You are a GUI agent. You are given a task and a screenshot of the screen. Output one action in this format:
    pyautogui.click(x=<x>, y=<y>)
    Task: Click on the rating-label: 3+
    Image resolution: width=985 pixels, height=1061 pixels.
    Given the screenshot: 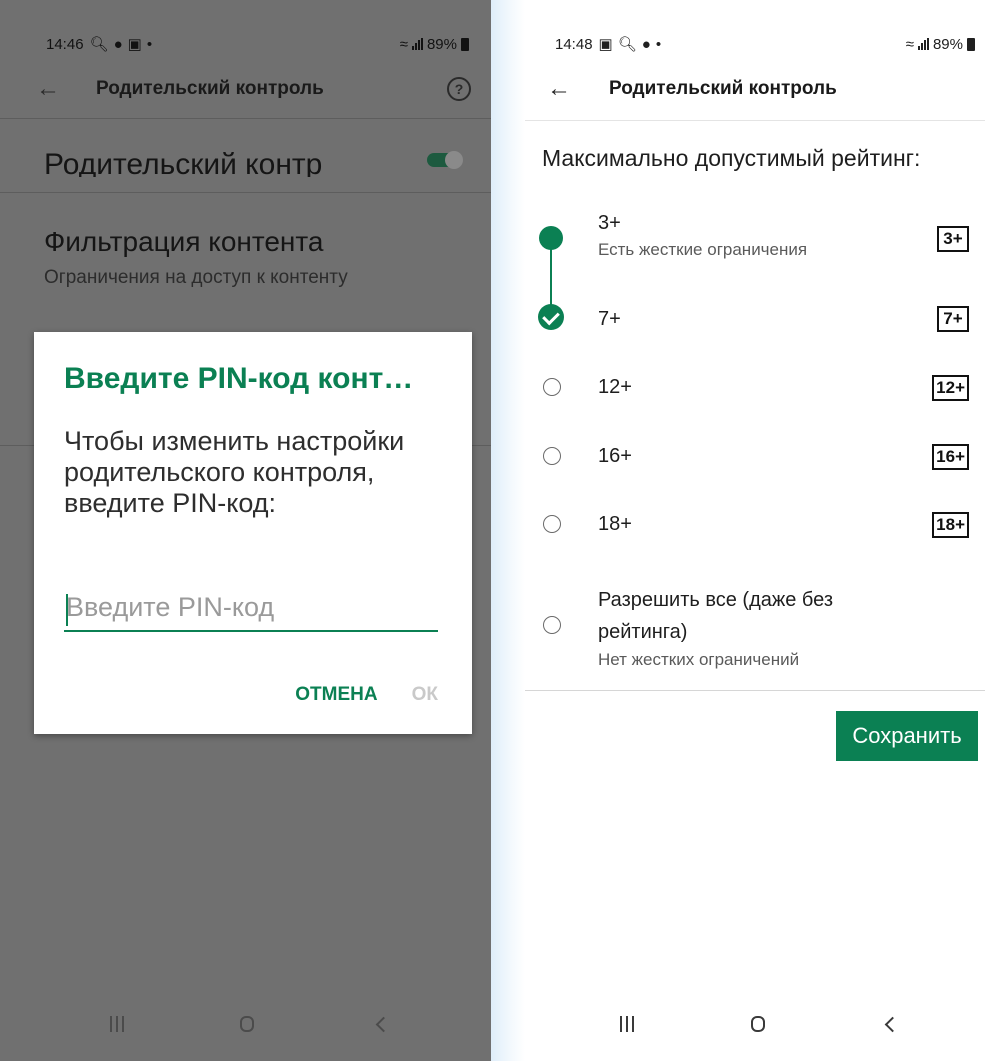 What is the action you would take?
    pyautogui.click(x=609, y=223)
    